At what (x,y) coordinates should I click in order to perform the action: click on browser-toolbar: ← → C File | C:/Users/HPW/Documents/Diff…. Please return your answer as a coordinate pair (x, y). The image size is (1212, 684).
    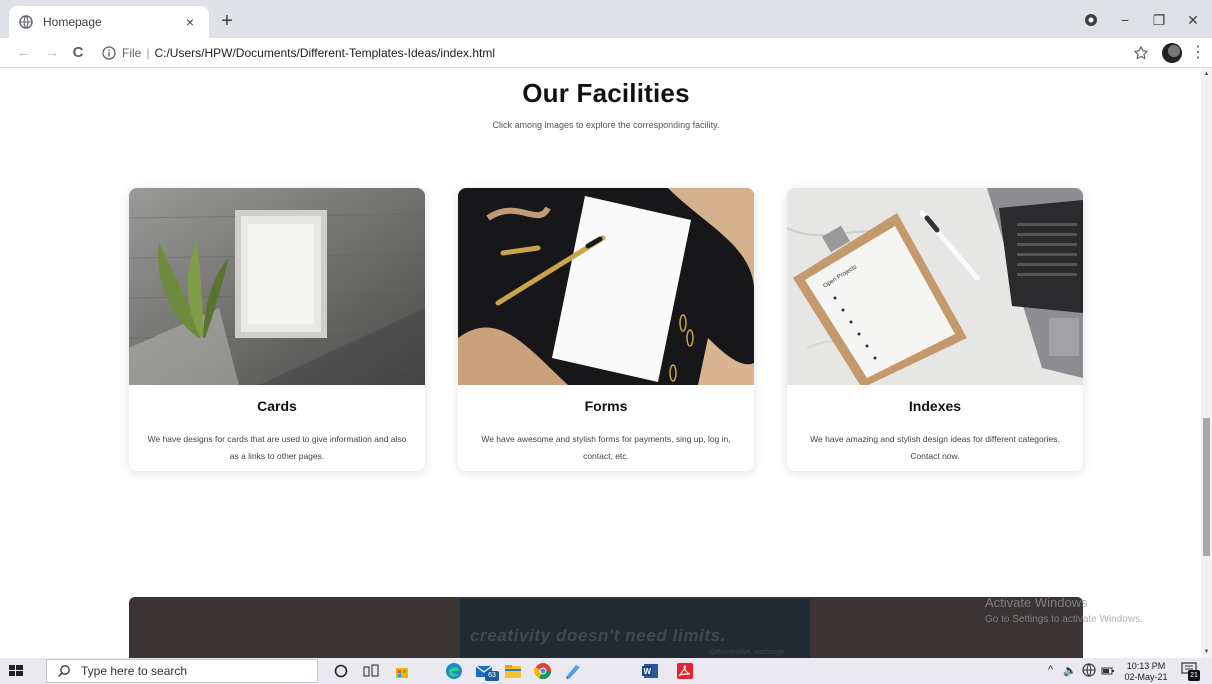
    Looking at the image, I should click on (606, 53).